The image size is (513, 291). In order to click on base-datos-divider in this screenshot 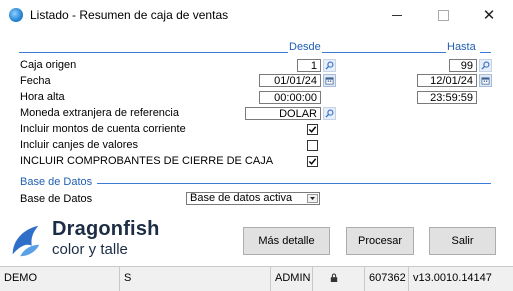, I will do `click(294, 183)`.